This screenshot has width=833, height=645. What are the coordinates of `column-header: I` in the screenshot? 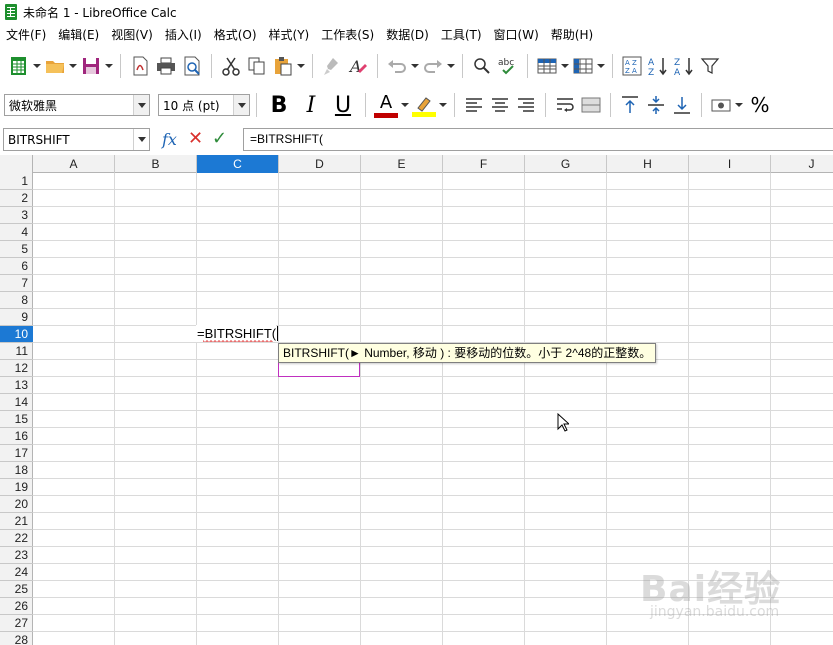 It's located at (730, 164).